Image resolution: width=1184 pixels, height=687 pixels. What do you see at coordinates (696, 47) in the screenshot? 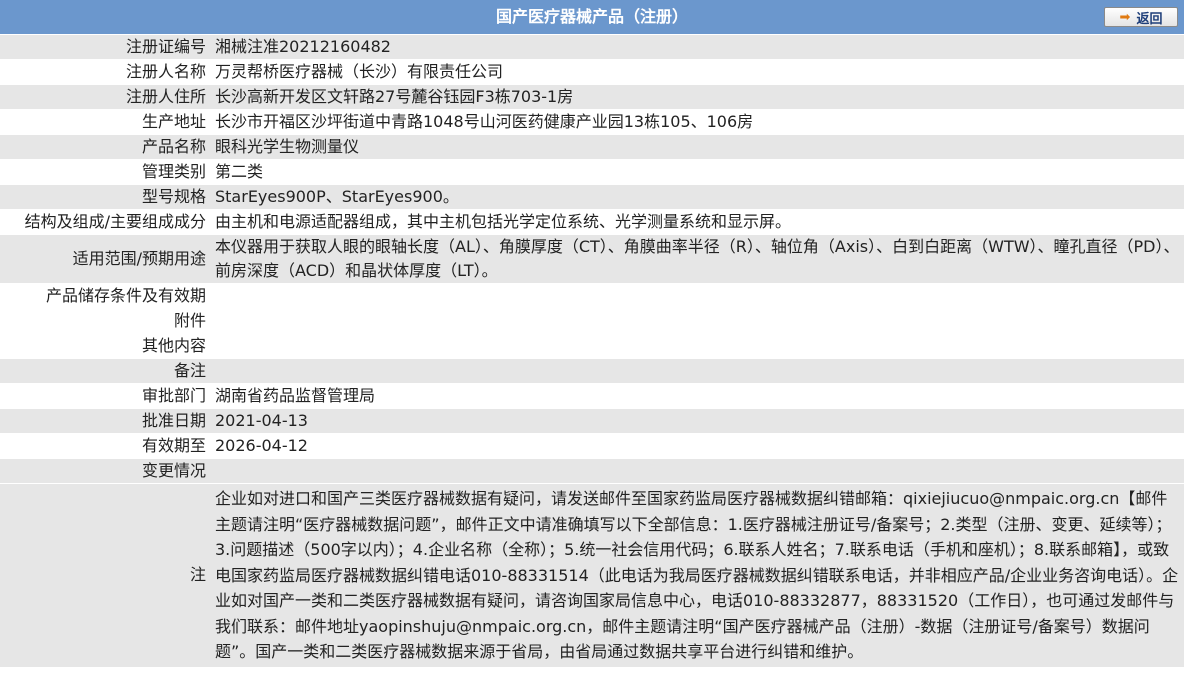
I see `row-value: 湘械注准20212160482` at bounding box center [696, 47].